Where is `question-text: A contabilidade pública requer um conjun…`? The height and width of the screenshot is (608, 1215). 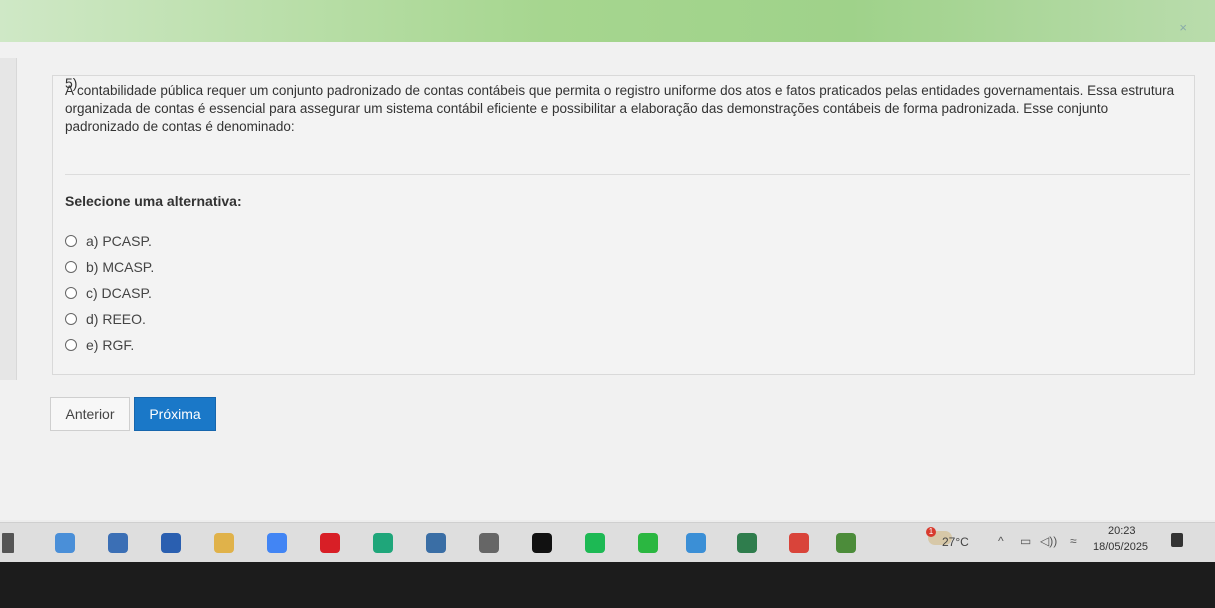
question-text: A contabilidade pública requer um conjun… is located at coordinates (620, 108).